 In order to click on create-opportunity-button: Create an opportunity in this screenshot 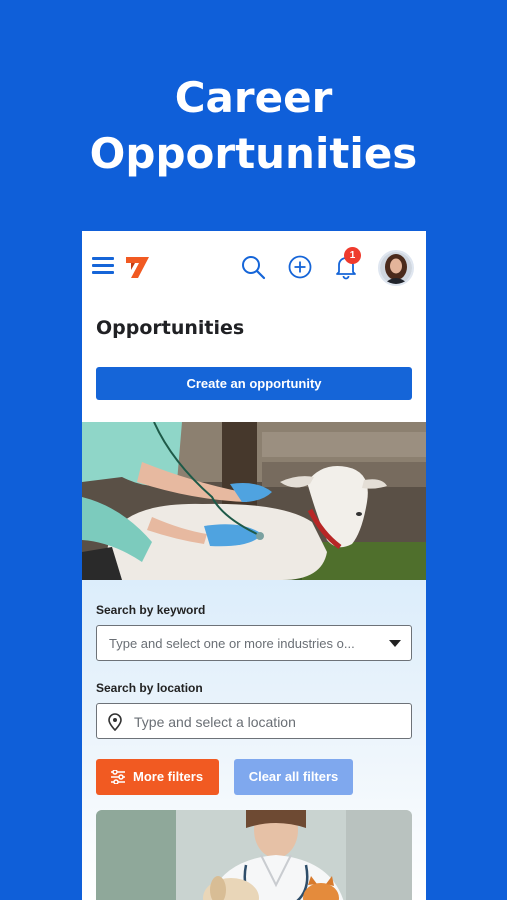, I will do `click(254, 383)`.